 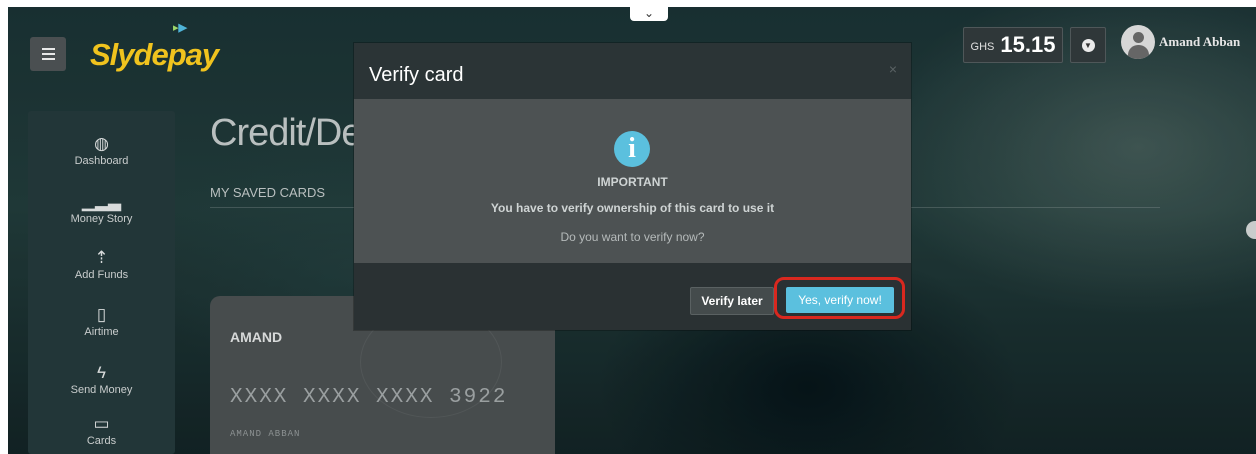 What do you see at coordinates (101, 219) in the screenshot?
I see `sidebar-item-label: Money Story` at bounding box center [101, 219].